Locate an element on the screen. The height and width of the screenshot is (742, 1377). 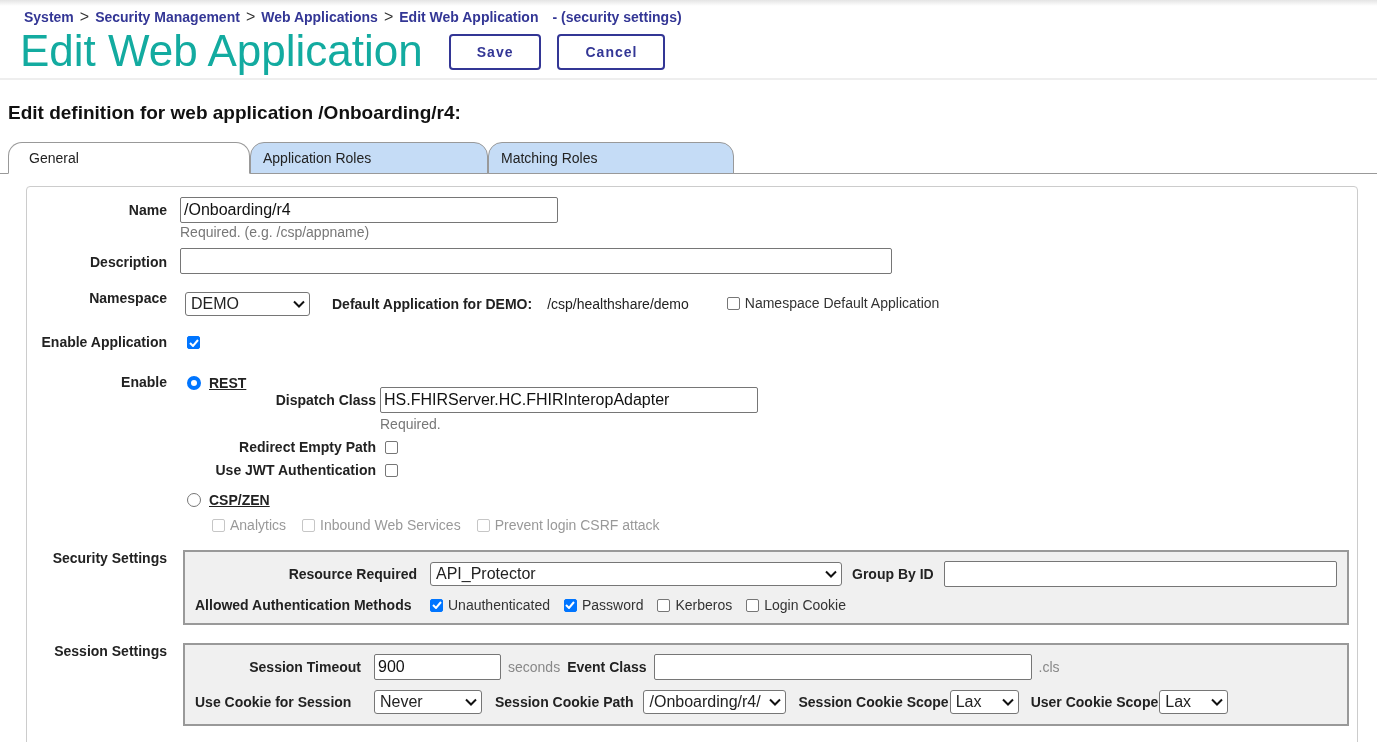
field-label: User Cookie Scope is located at coordinates (1094, 702).